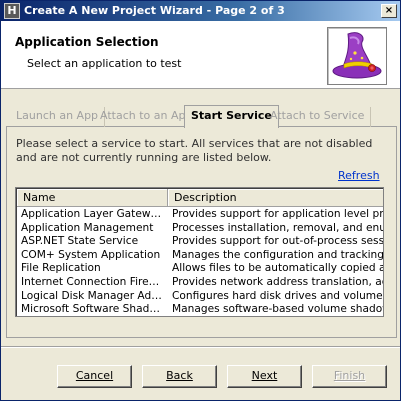 This screenshot has height=401, width=401. I want to click on service-name: COM+ System Application, so click(91, 254).